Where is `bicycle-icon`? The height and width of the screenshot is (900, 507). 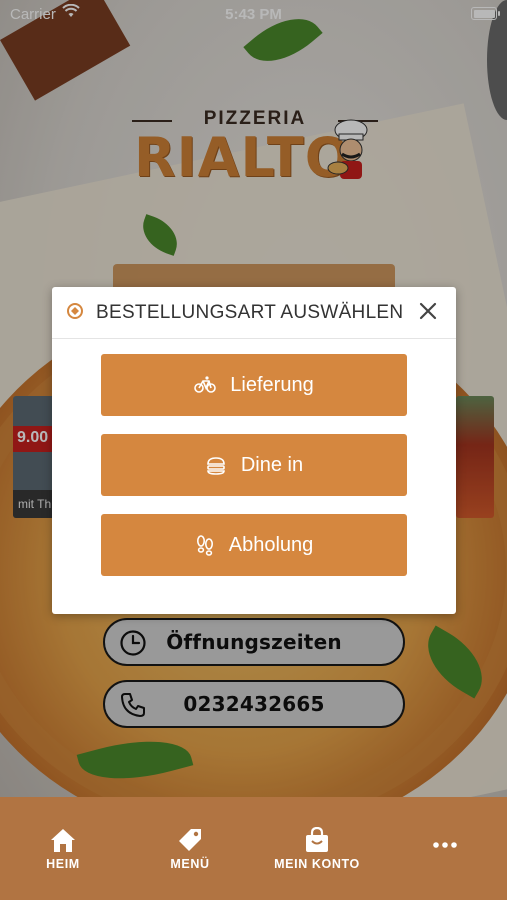 bicycle-icon is located at coordinates (205, 384).